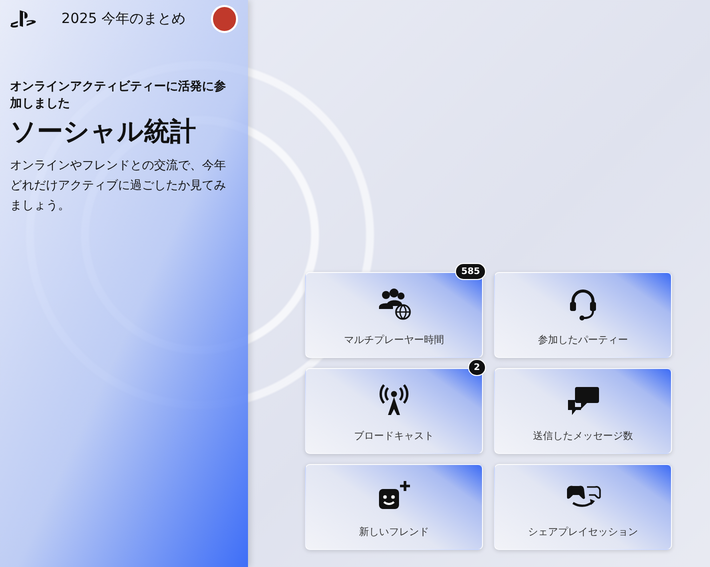 This screenshot has width=710, height=567. I want to click on card-label: 参加したパーティー, so click(583, 340).